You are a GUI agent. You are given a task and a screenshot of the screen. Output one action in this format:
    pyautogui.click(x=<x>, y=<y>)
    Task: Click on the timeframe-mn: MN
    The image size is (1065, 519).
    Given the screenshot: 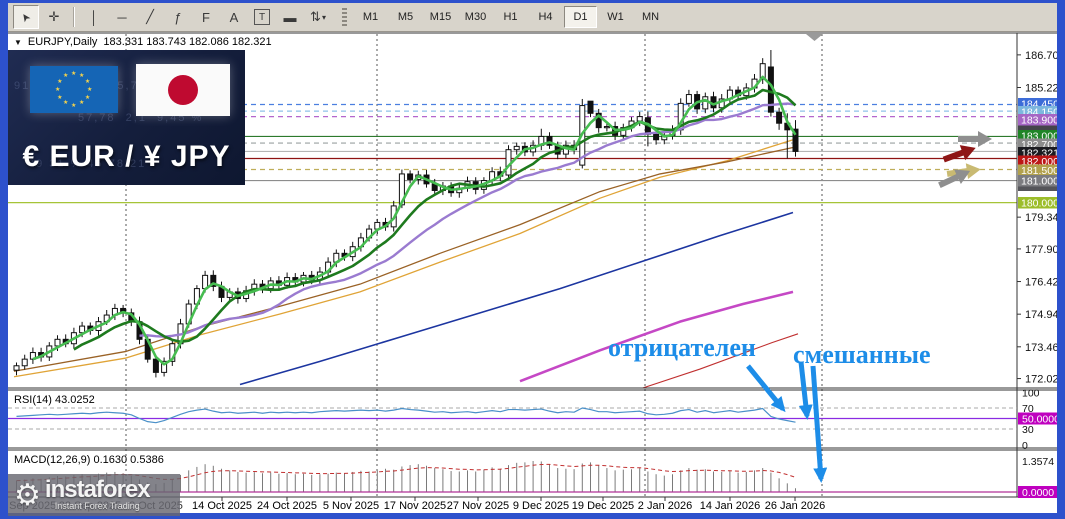 What is the action you would take?
    pyautogui.click(x=650, y=17)
    